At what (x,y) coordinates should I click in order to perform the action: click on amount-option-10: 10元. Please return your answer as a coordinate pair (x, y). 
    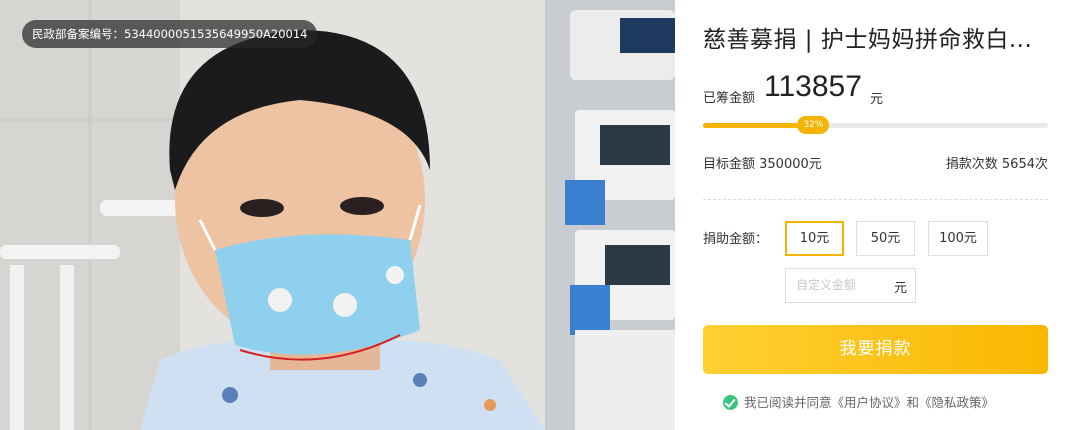
    Looking at the image, I should click on (814, 238).